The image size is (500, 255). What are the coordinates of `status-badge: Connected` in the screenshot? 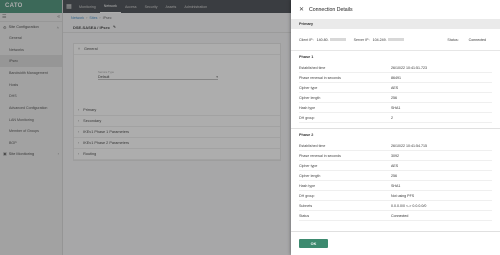 It's located at (477, 39).